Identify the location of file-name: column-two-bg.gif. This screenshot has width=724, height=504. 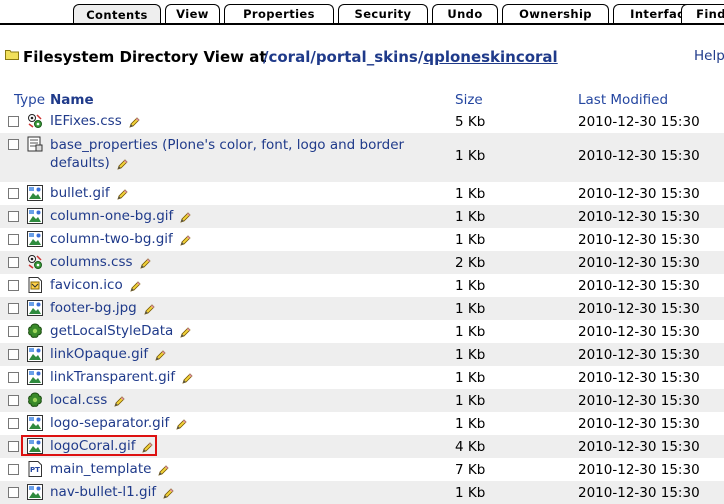
(111, 239).